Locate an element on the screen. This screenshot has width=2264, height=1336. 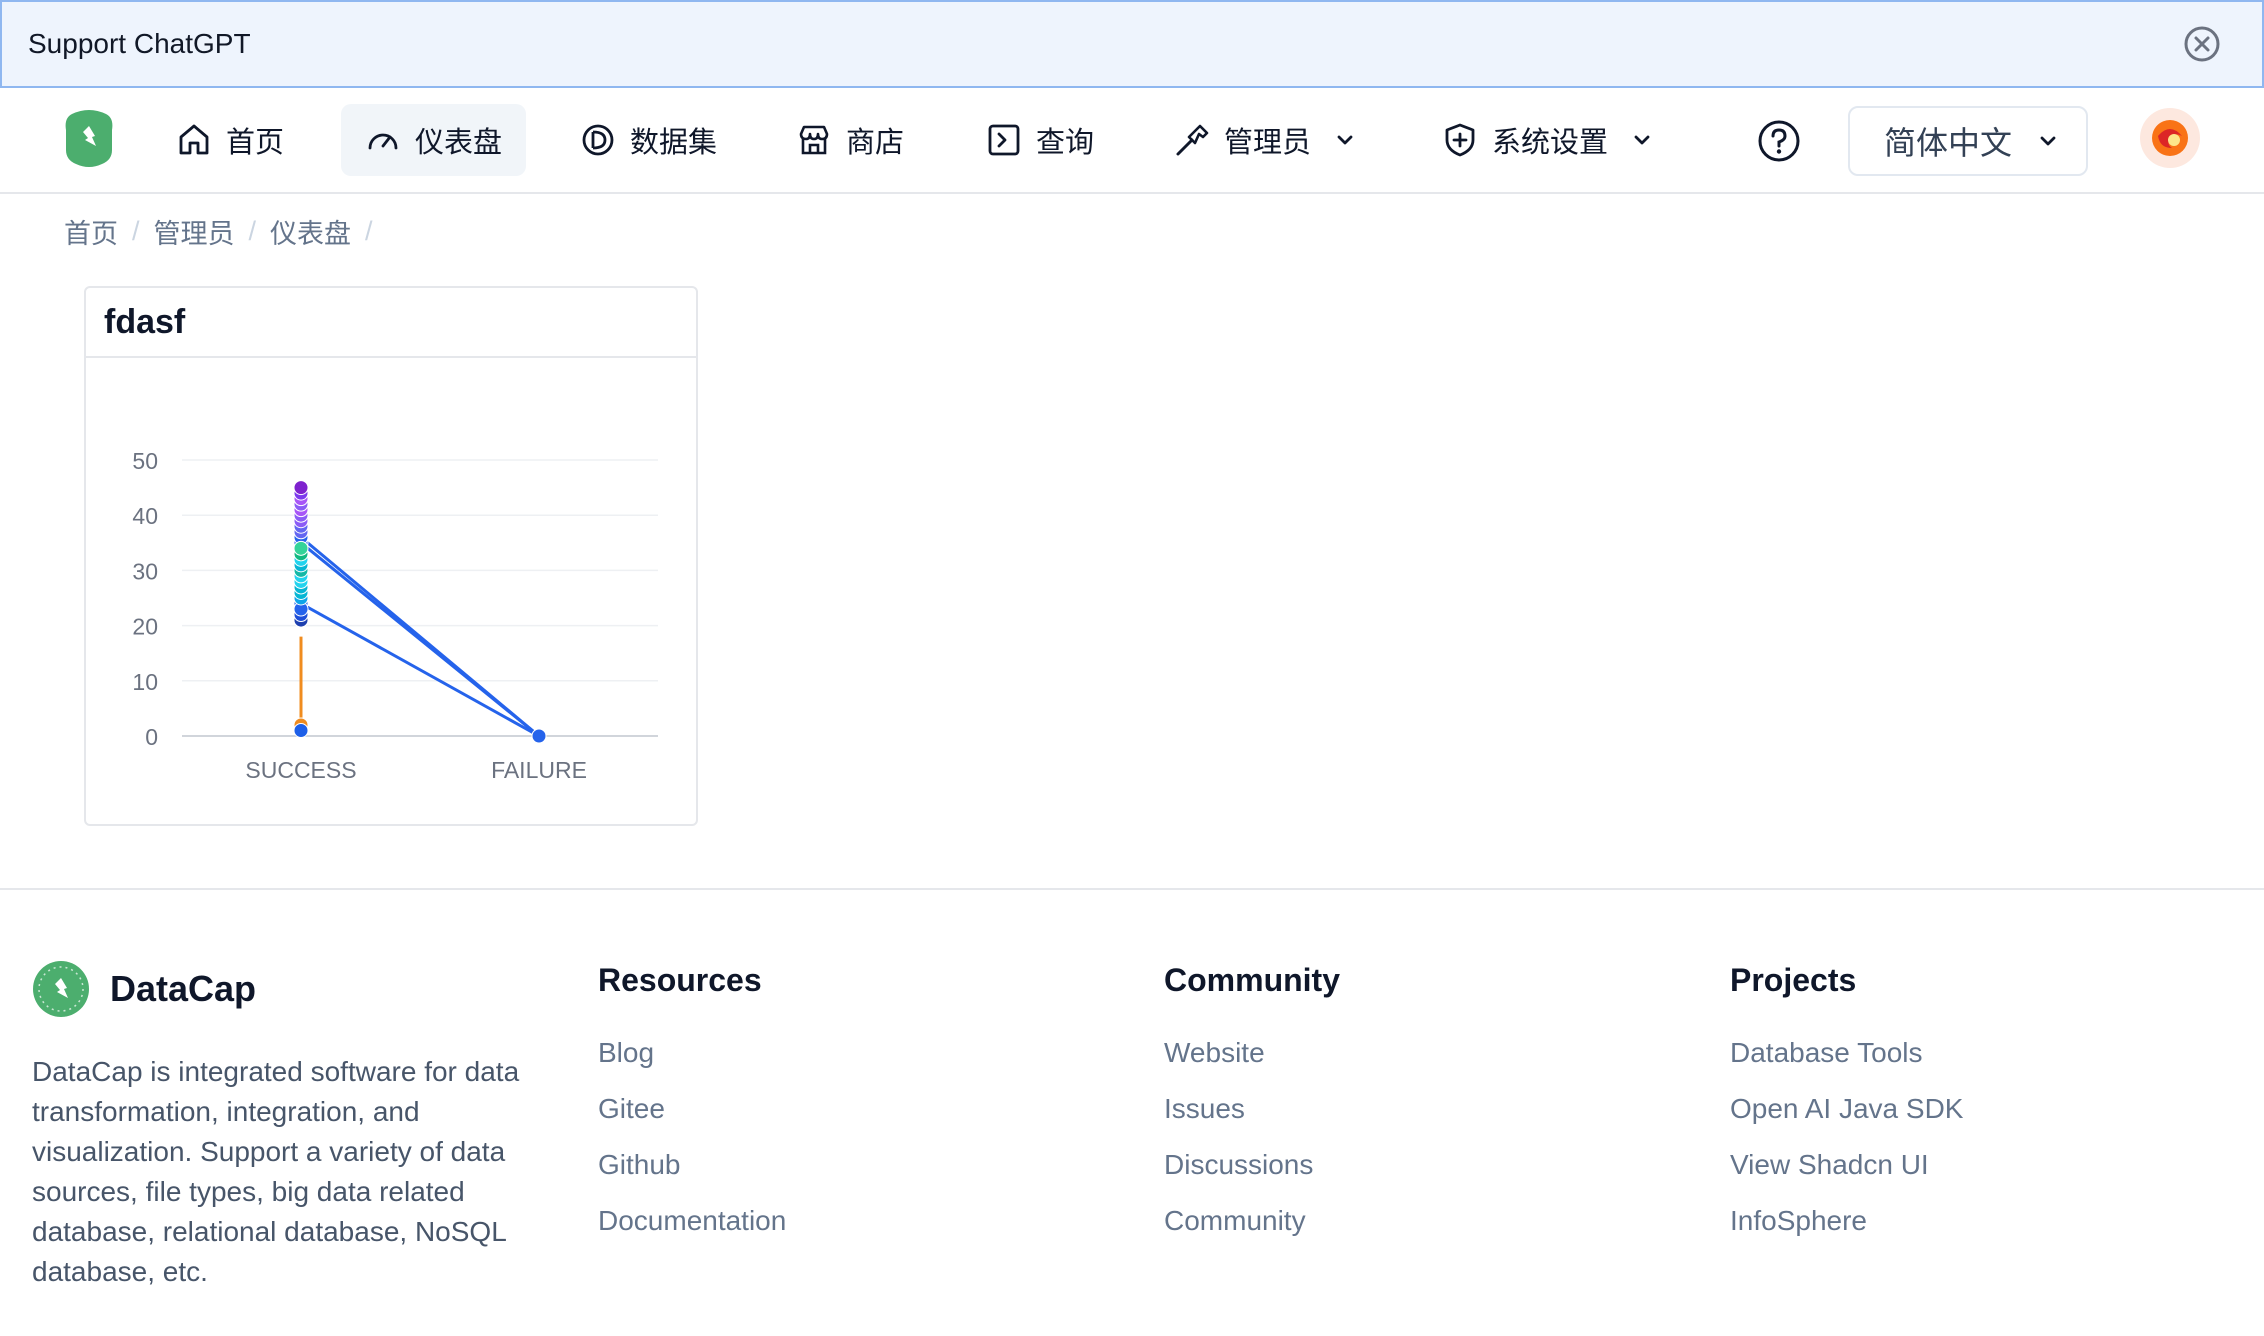
top-navigation: 首页 仪表盘 数据集 商店 查询 管理员 系统设置 简体中文 is located at coordinates (1132, 141).